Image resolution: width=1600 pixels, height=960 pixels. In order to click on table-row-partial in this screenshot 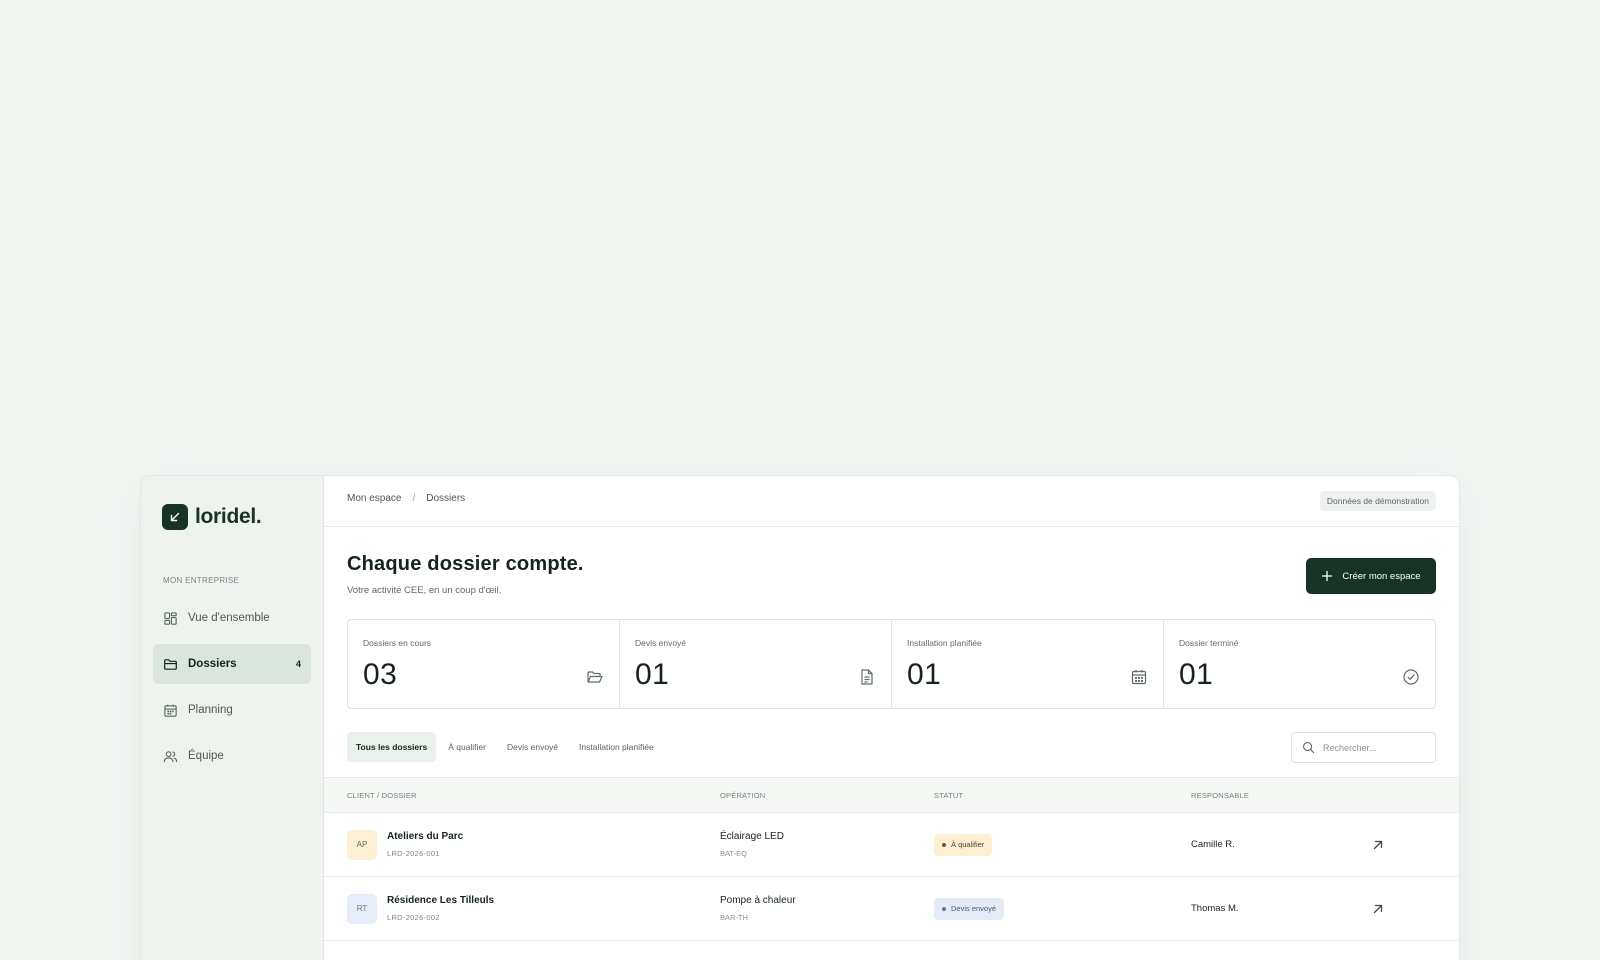, I will do `click(891, 950)`.